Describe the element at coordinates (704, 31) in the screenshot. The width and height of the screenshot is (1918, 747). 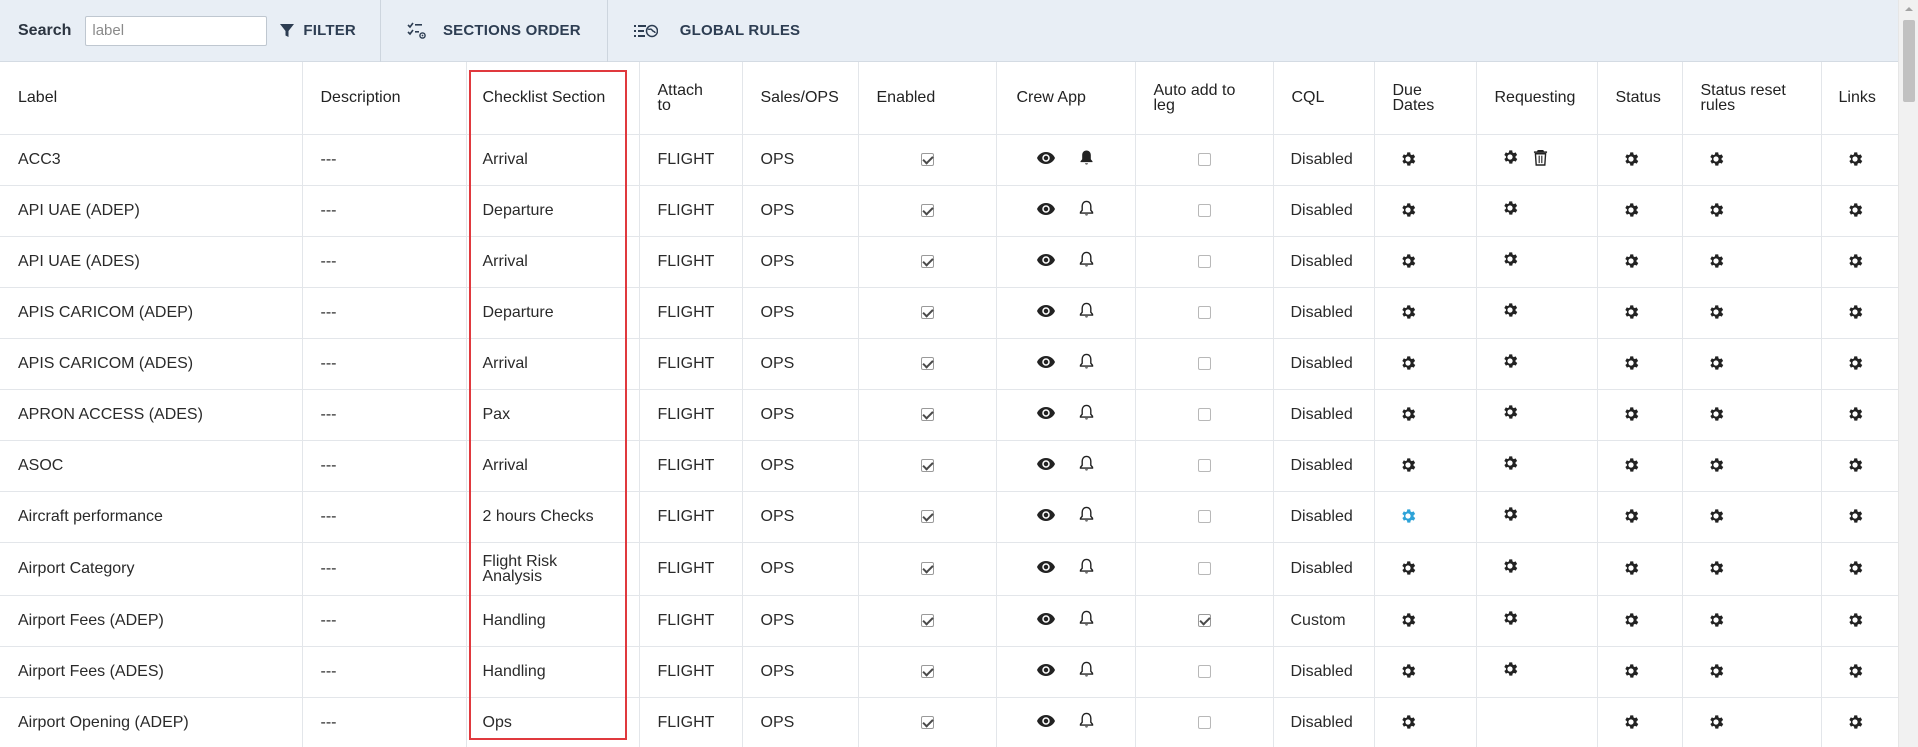
I see `global-rules-button: GLOBAL RULES` at that location.